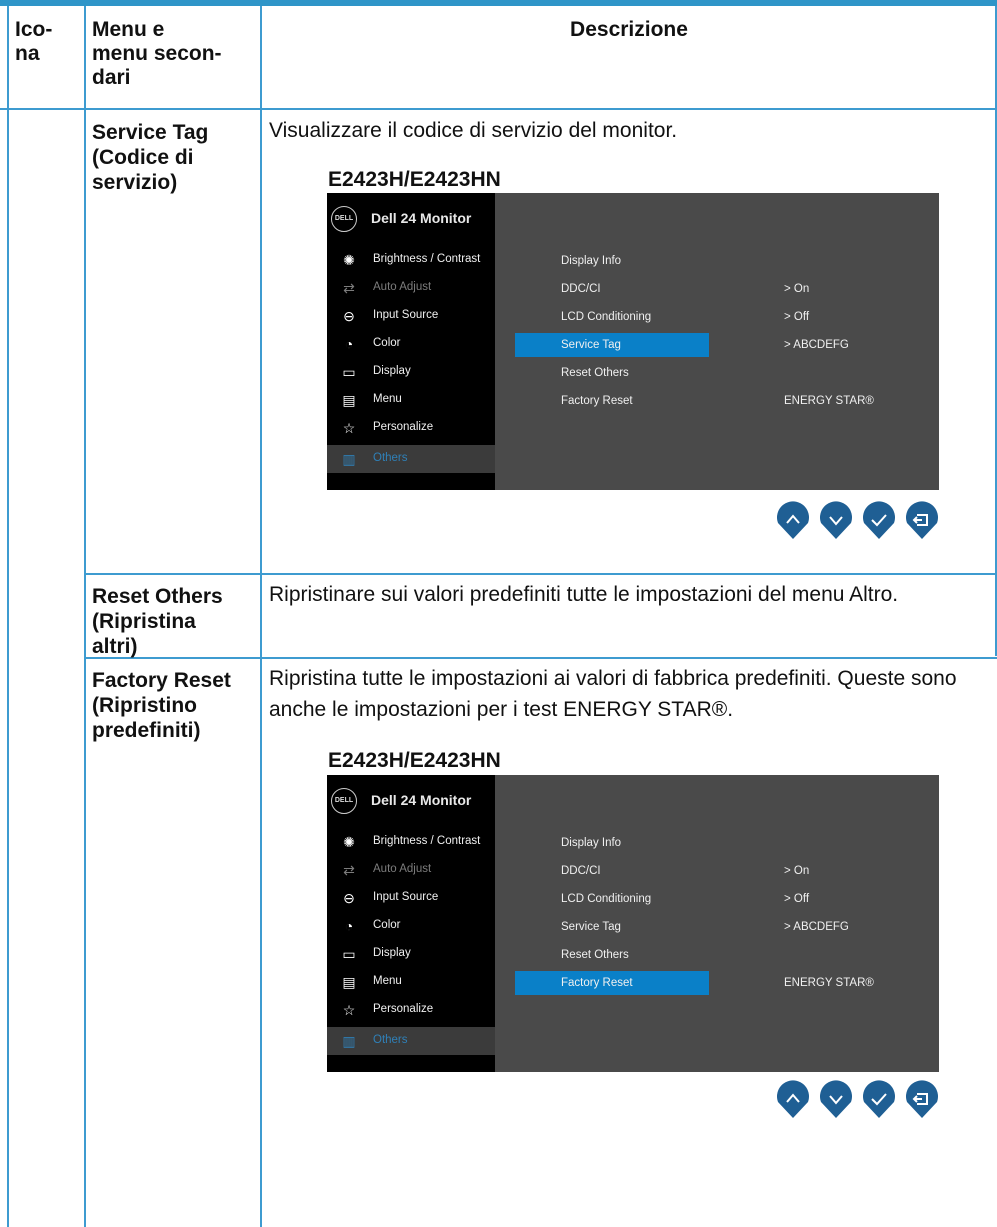 The image size is (997, 1227). I want to click on row-service-tag-menu: Service Tag (Codice di servizio), so click(150, 157).